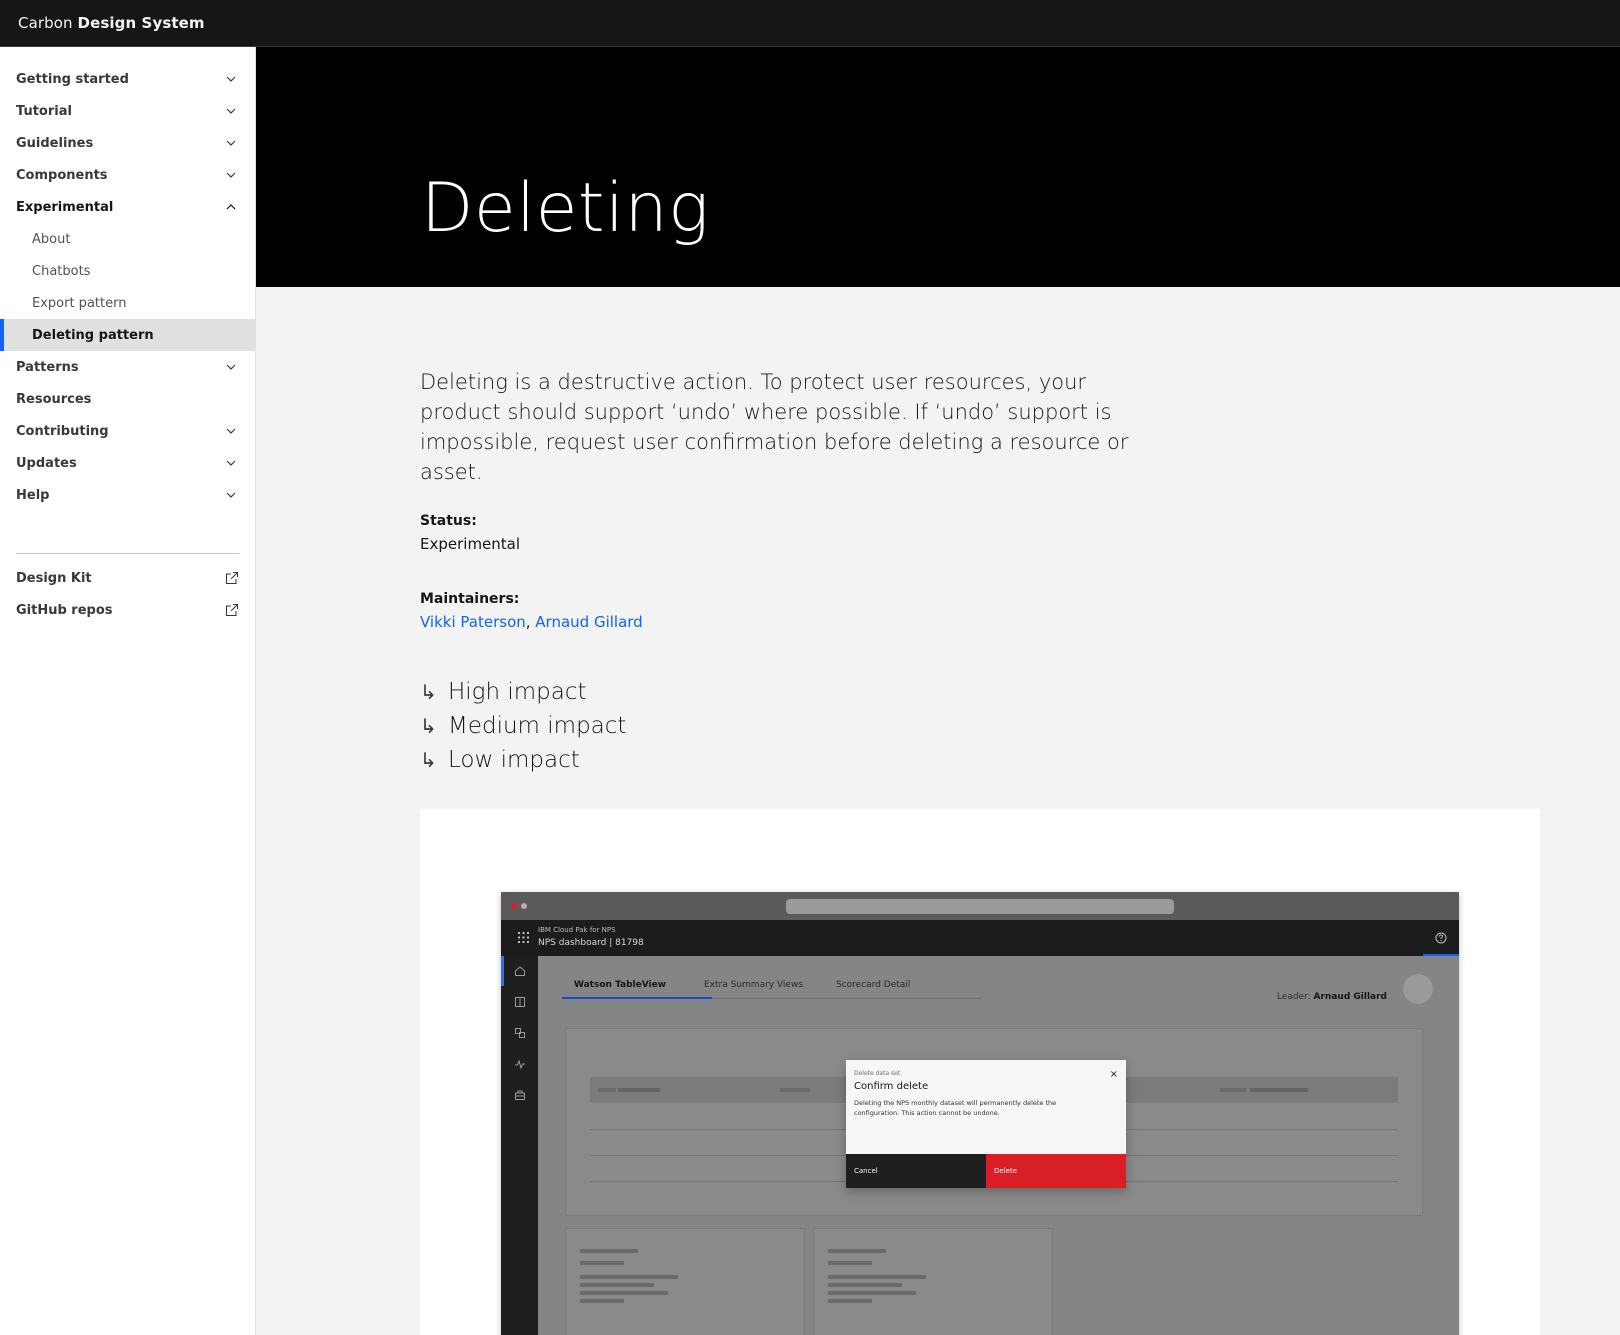 The image size is (1620, 1335). Describe the element at coordinates (141, 23) in the screenshot. I see `brand-name-bold: Design System` at that location.